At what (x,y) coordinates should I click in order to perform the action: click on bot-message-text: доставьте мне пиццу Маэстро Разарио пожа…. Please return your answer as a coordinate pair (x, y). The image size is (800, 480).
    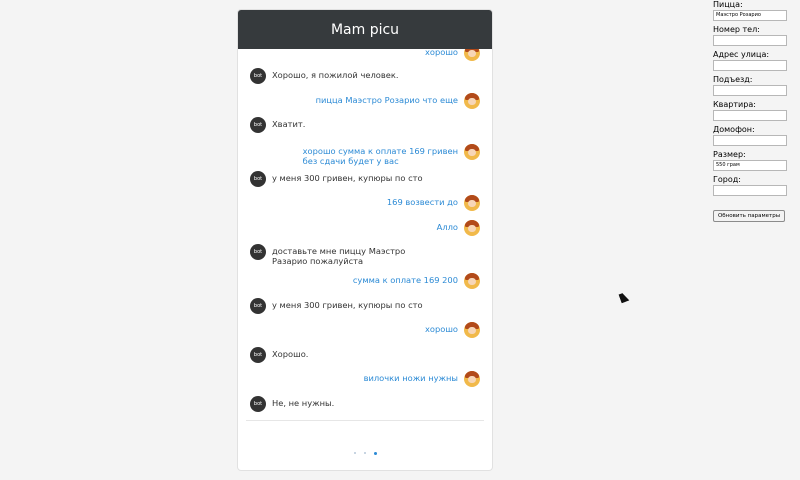
    Looking at the image, I should click on (339, 256).